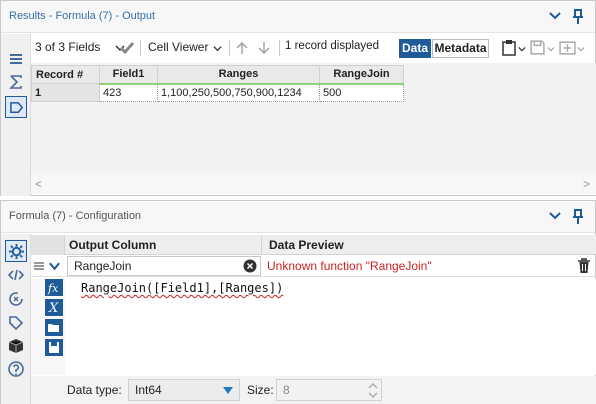  I want to click on expression-text: RangeJoin([Field1],[Ranges]), so click(182, 288).